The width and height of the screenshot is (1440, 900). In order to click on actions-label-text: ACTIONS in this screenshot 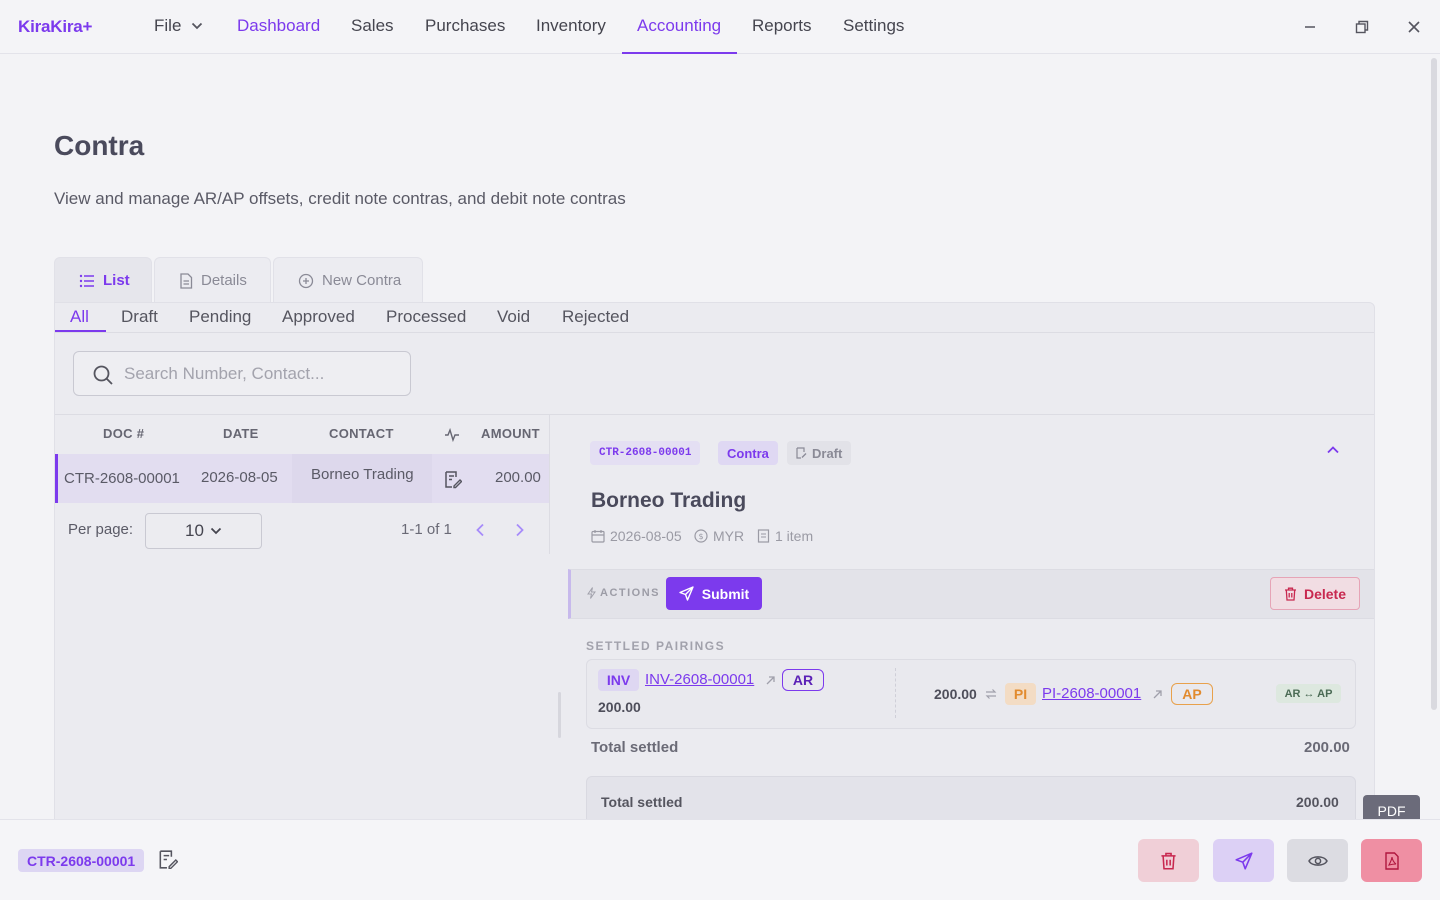, I will do `click(630, 593)`.